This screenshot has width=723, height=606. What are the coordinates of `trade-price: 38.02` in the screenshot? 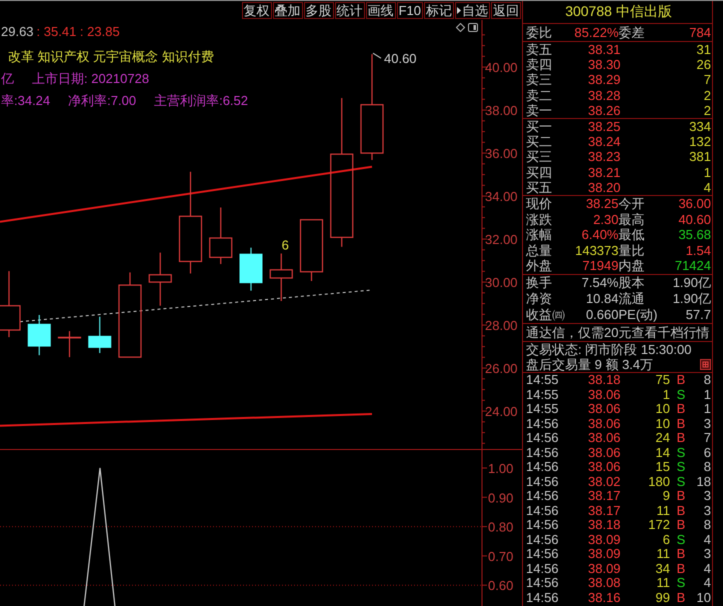 It's located at (605, 481).